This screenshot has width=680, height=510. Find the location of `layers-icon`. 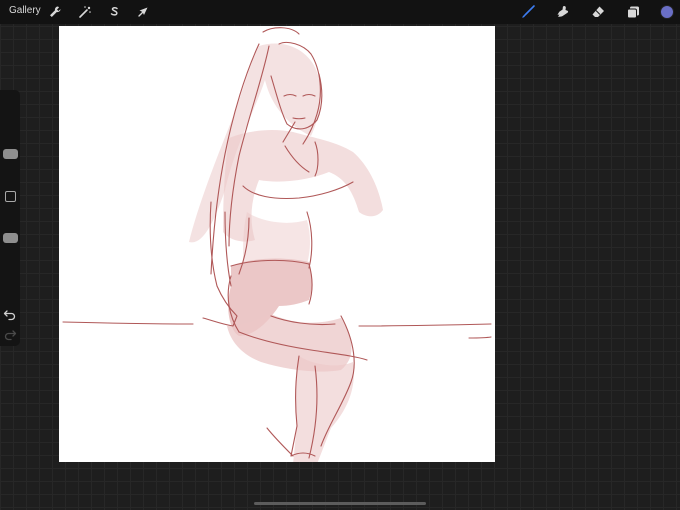

layers-icon is located at coordinates (633, 12).